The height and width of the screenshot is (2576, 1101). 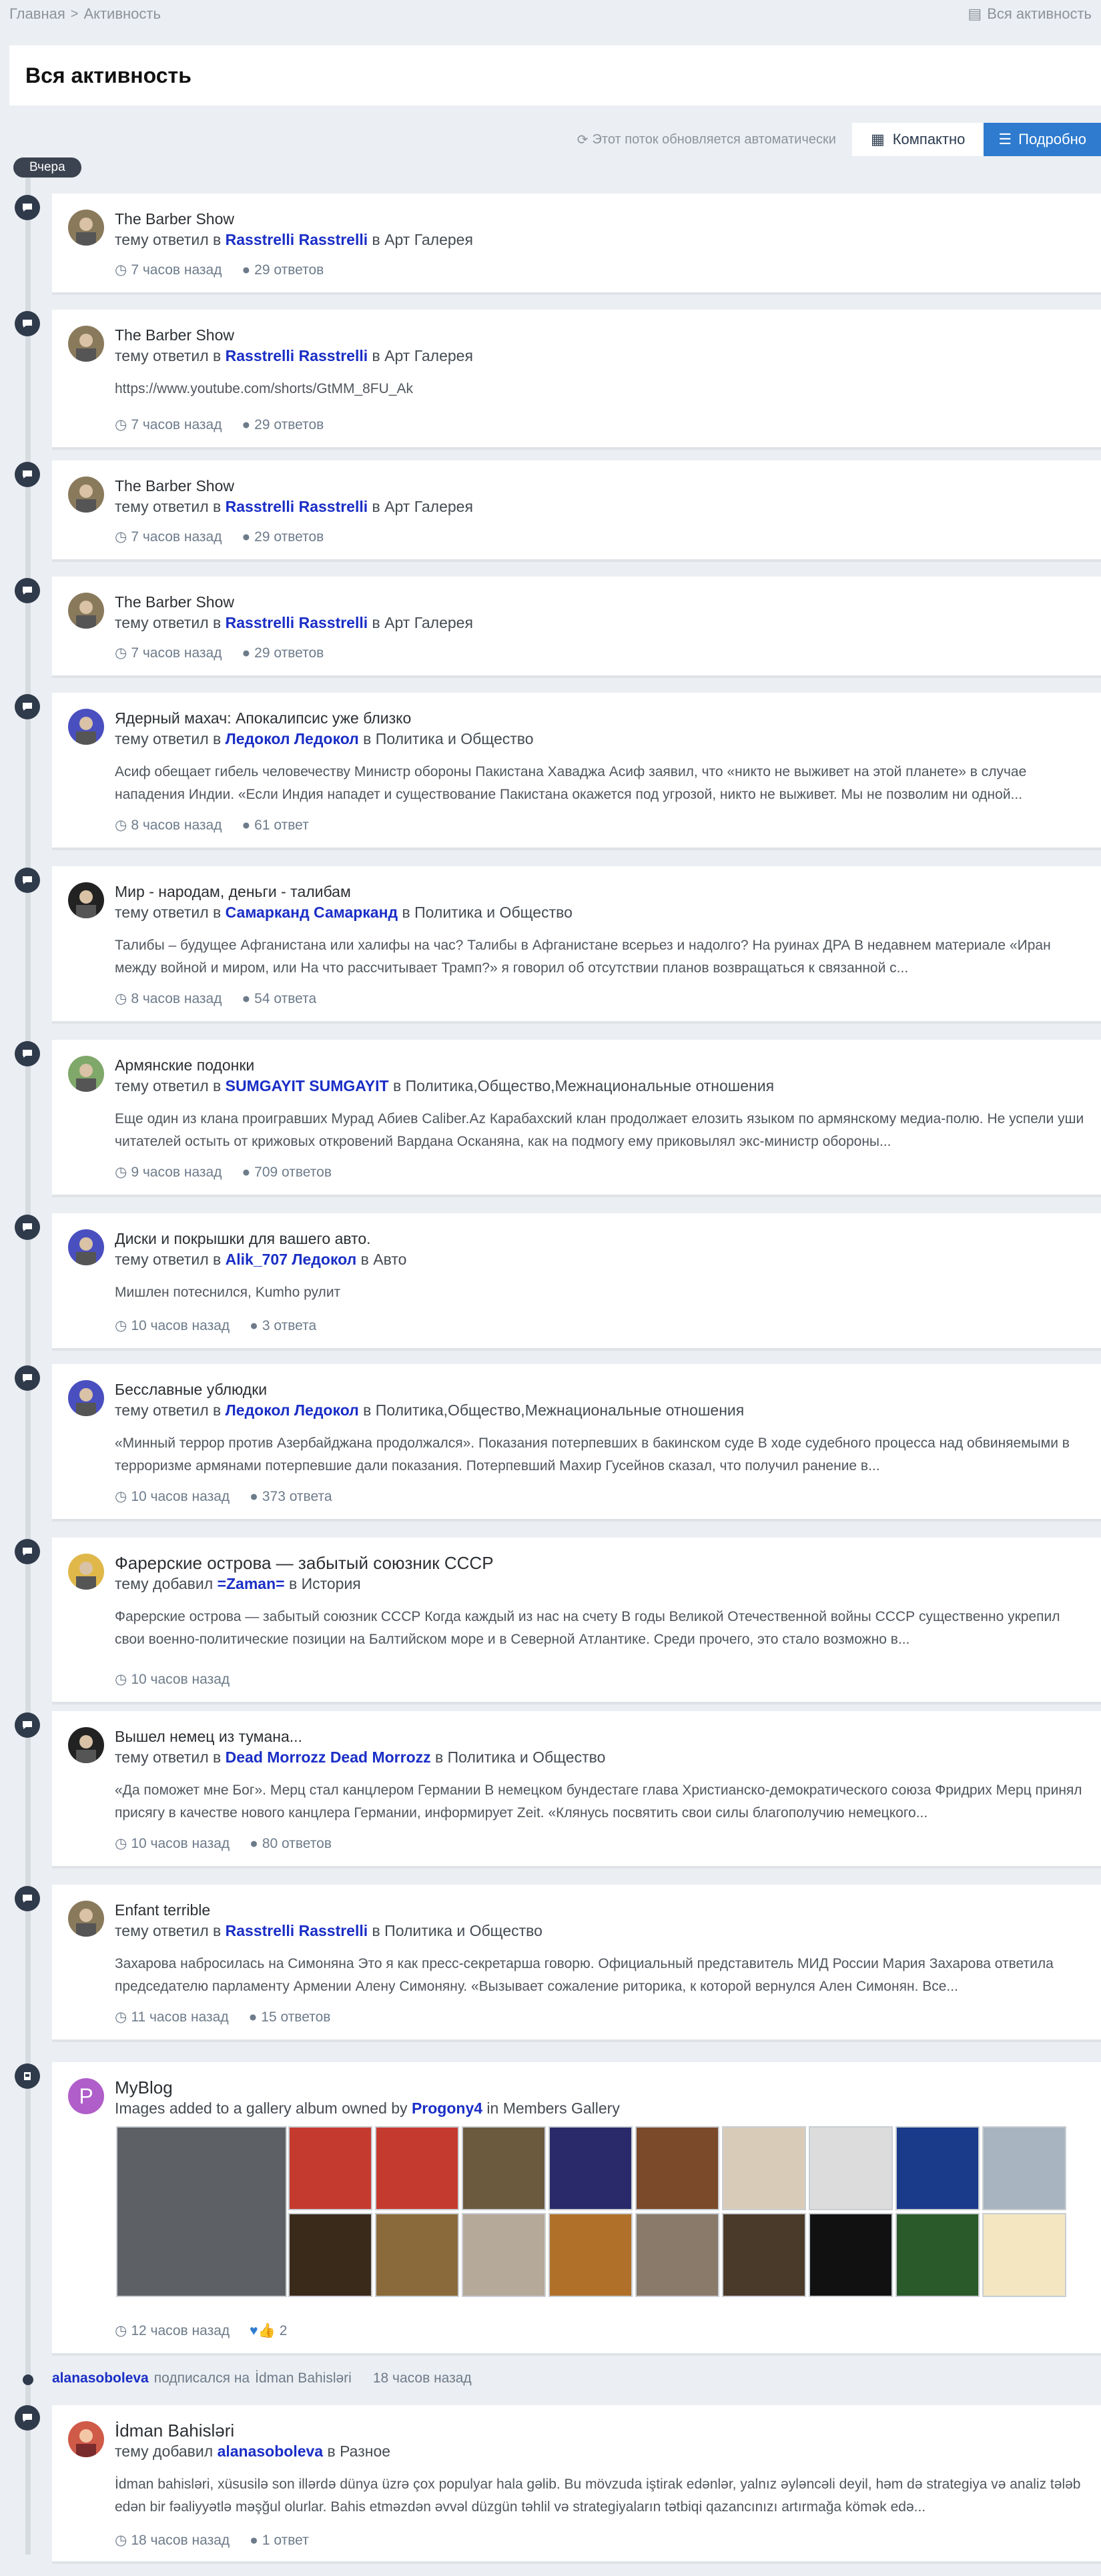 What do you see at coordinates (312, 913) in the screenshot?
I see `user-link: Самарканд Самарканд` at bounding box center [312, 913].